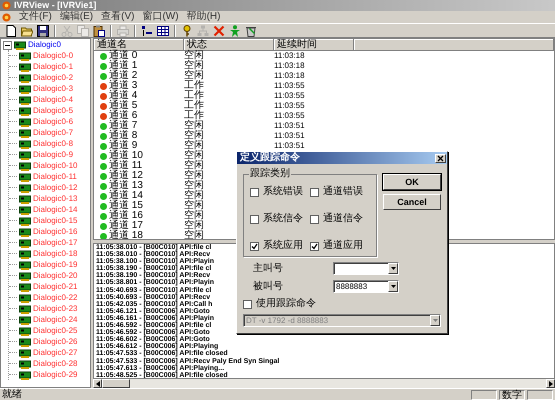  What do you see at coordinates (27, 30) in the screenshot?
I see `open-folder-icon` at bounding box center [27, 30].